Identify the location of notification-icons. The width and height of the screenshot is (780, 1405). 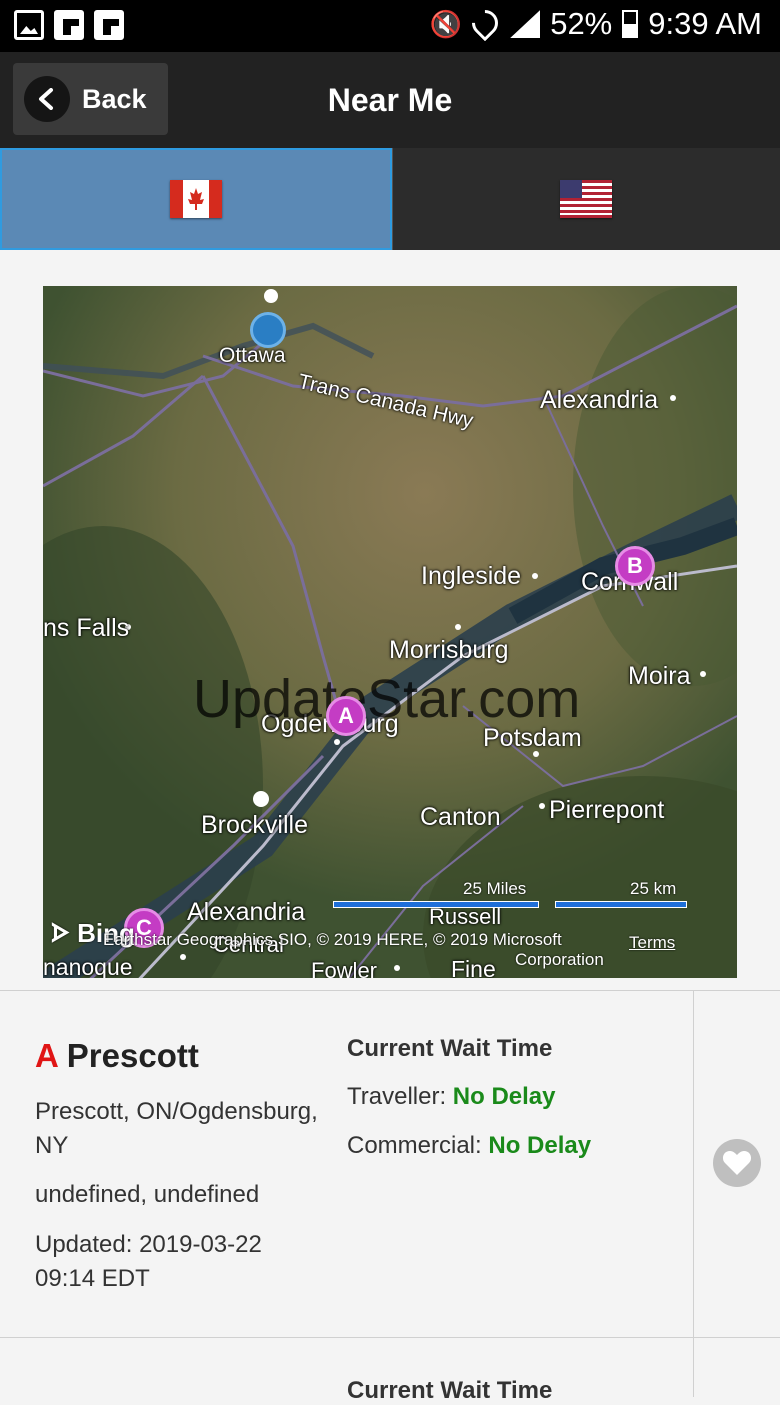
(69, 25).